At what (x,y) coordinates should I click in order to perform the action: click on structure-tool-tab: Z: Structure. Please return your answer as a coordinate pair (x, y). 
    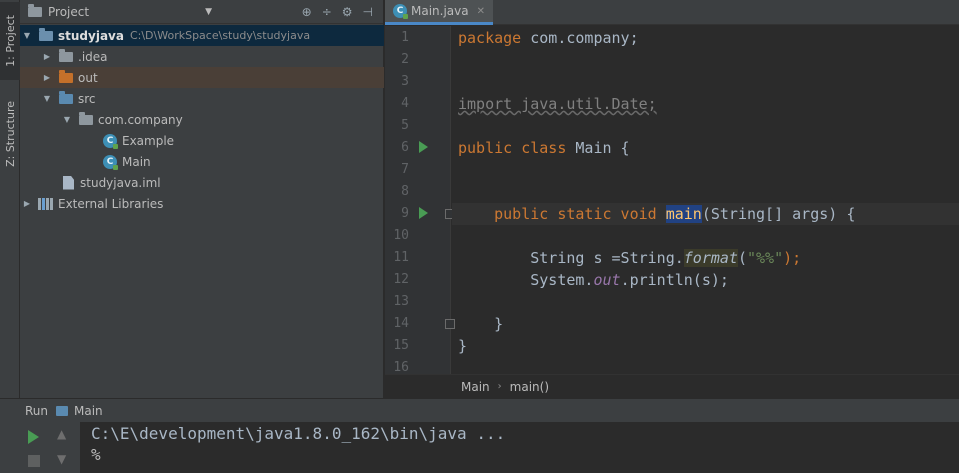
    Looking at the image, I should click on (10, 134).